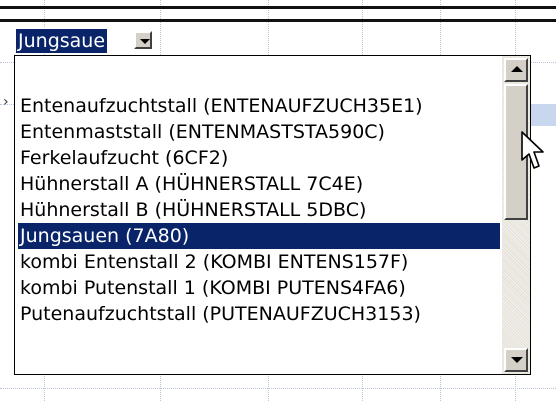  What do you see at coordinates (259, 106) in the screenshot?
I see `list-item: Entenaufzuchtstall (ENTENAUFZUCH35E1)` at bounding box center [259, 106].